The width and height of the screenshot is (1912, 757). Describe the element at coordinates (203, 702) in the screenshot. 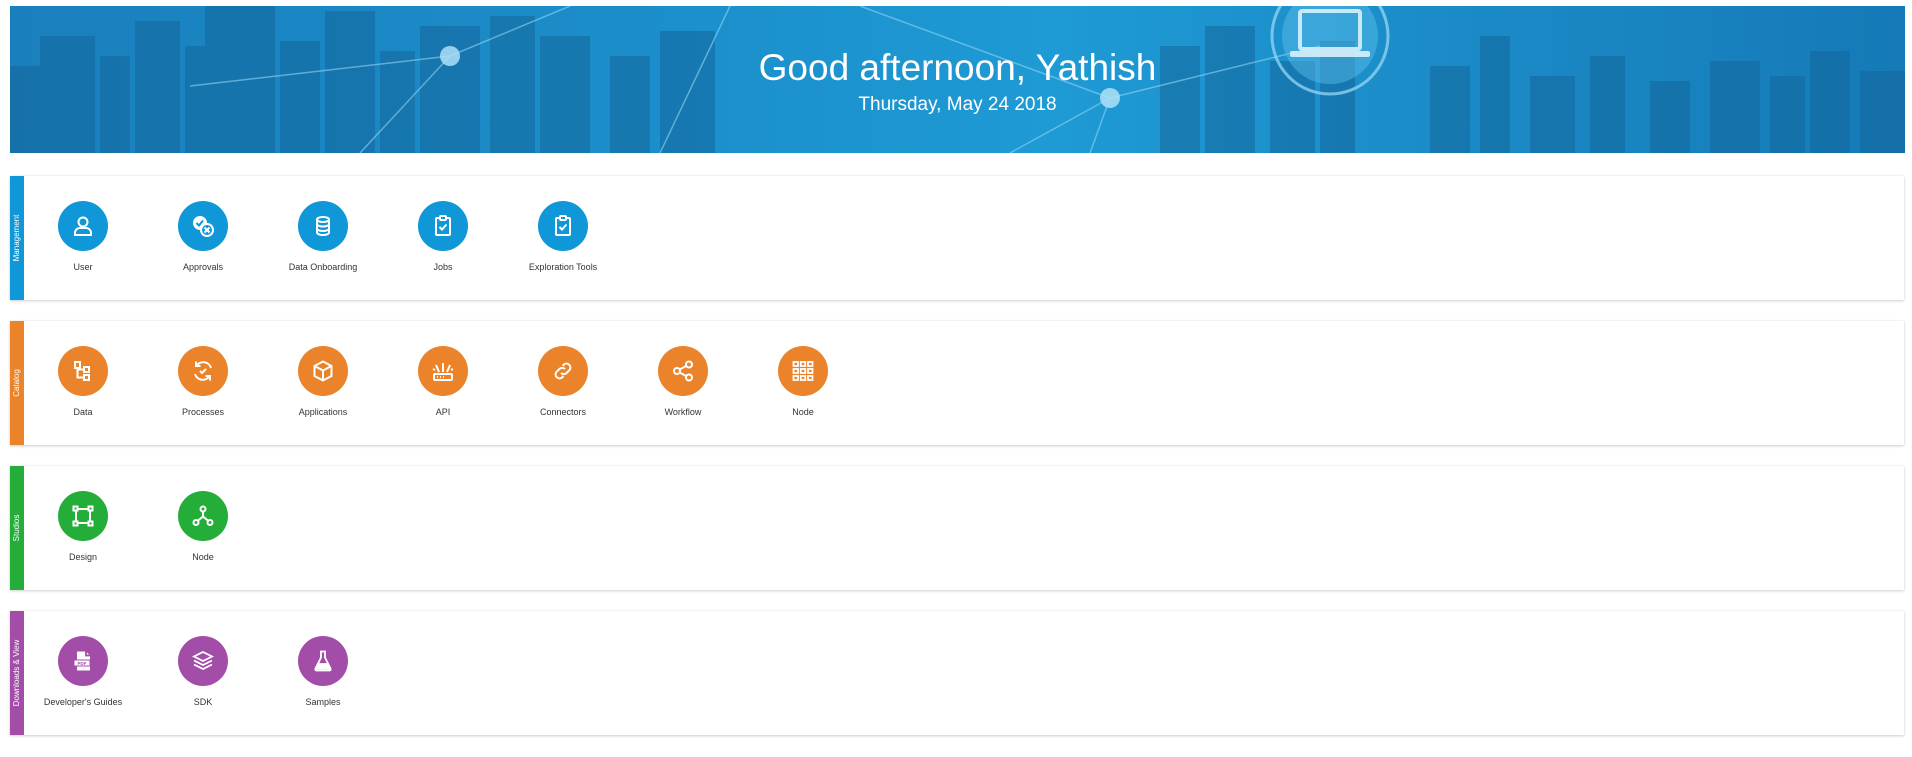

I see `tile-label: SDK` at that location.